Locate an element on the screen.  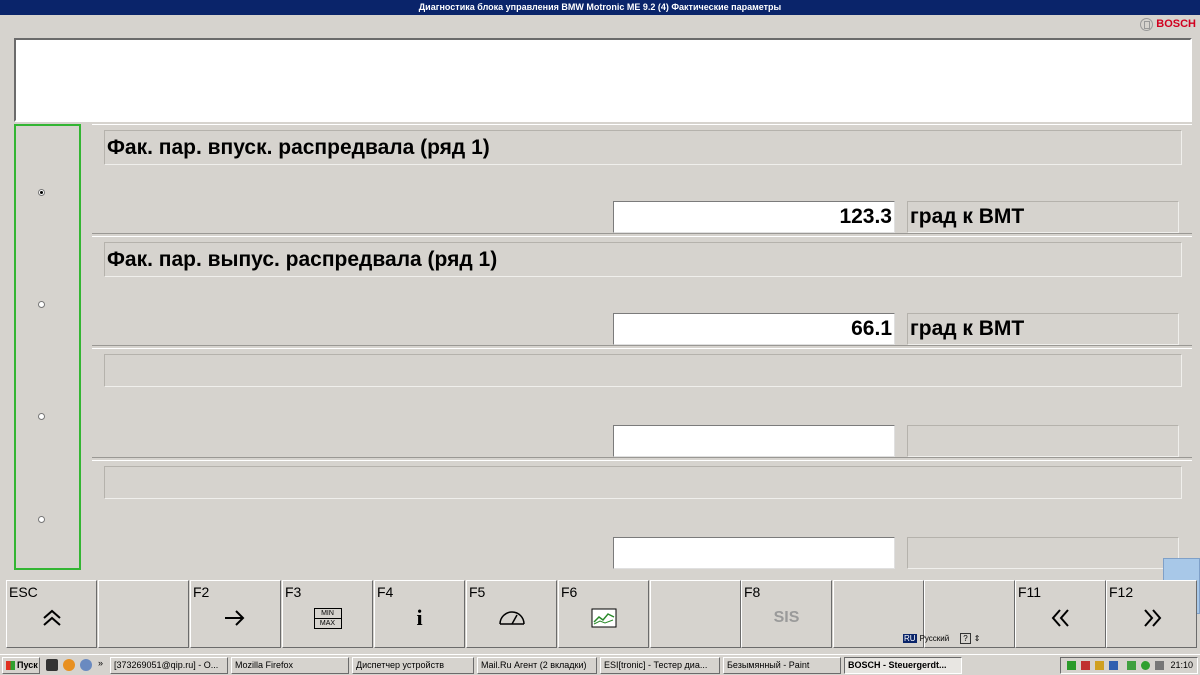
parameter-value: 123.3 is located at coordinates (754, 217).